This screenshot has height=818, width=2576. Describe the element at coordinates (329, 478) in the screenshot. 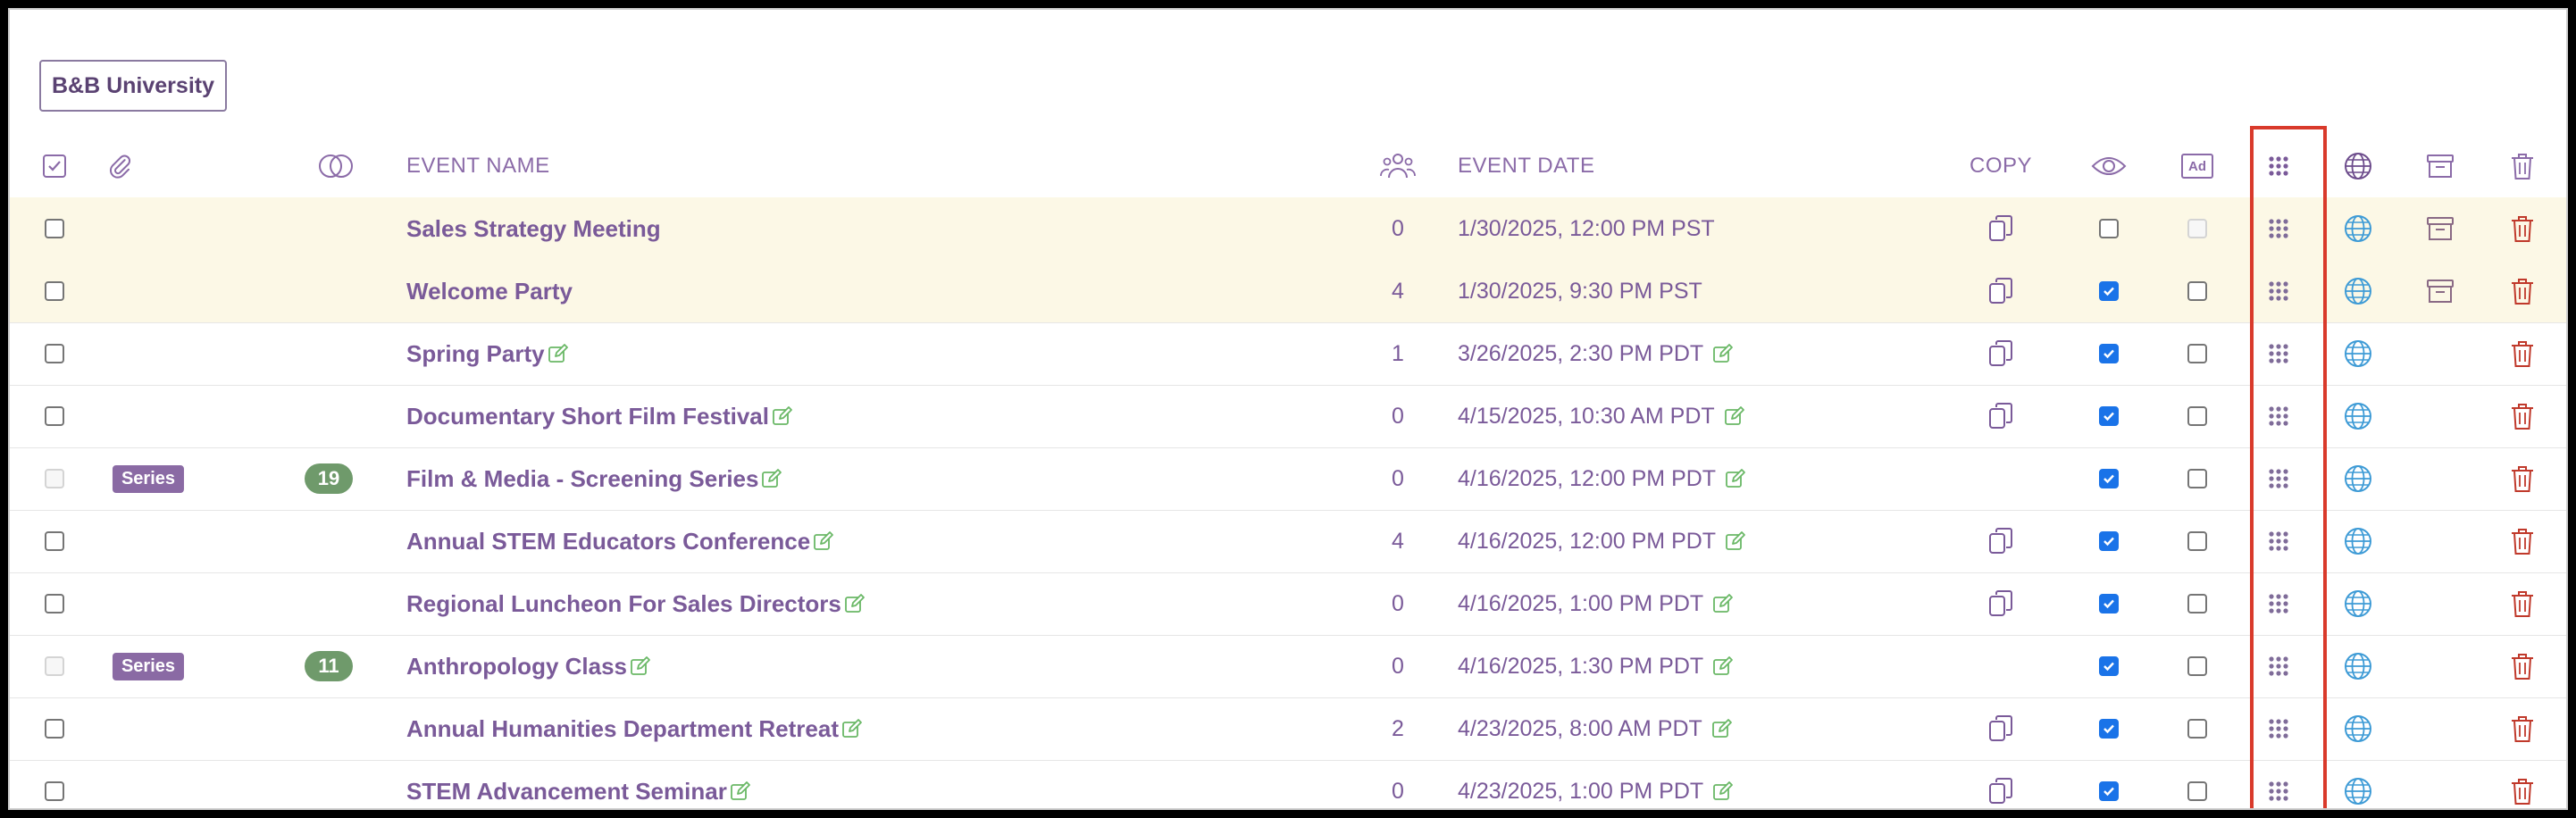

I see `series-count-cell: 19` at that location.